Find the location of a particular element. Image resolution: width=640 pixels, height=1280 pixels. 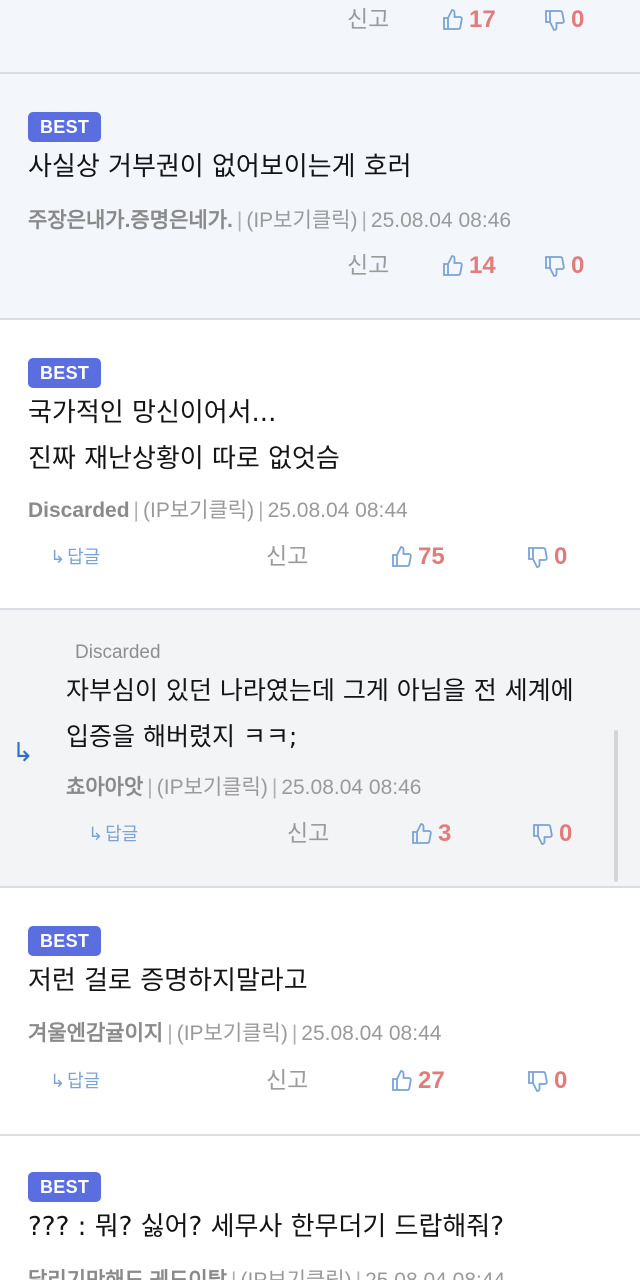

comment-meta: 쵸아아앗 | (IP보기클릭) | 25.08.04 08:46 is located at coordinates (244, 787).